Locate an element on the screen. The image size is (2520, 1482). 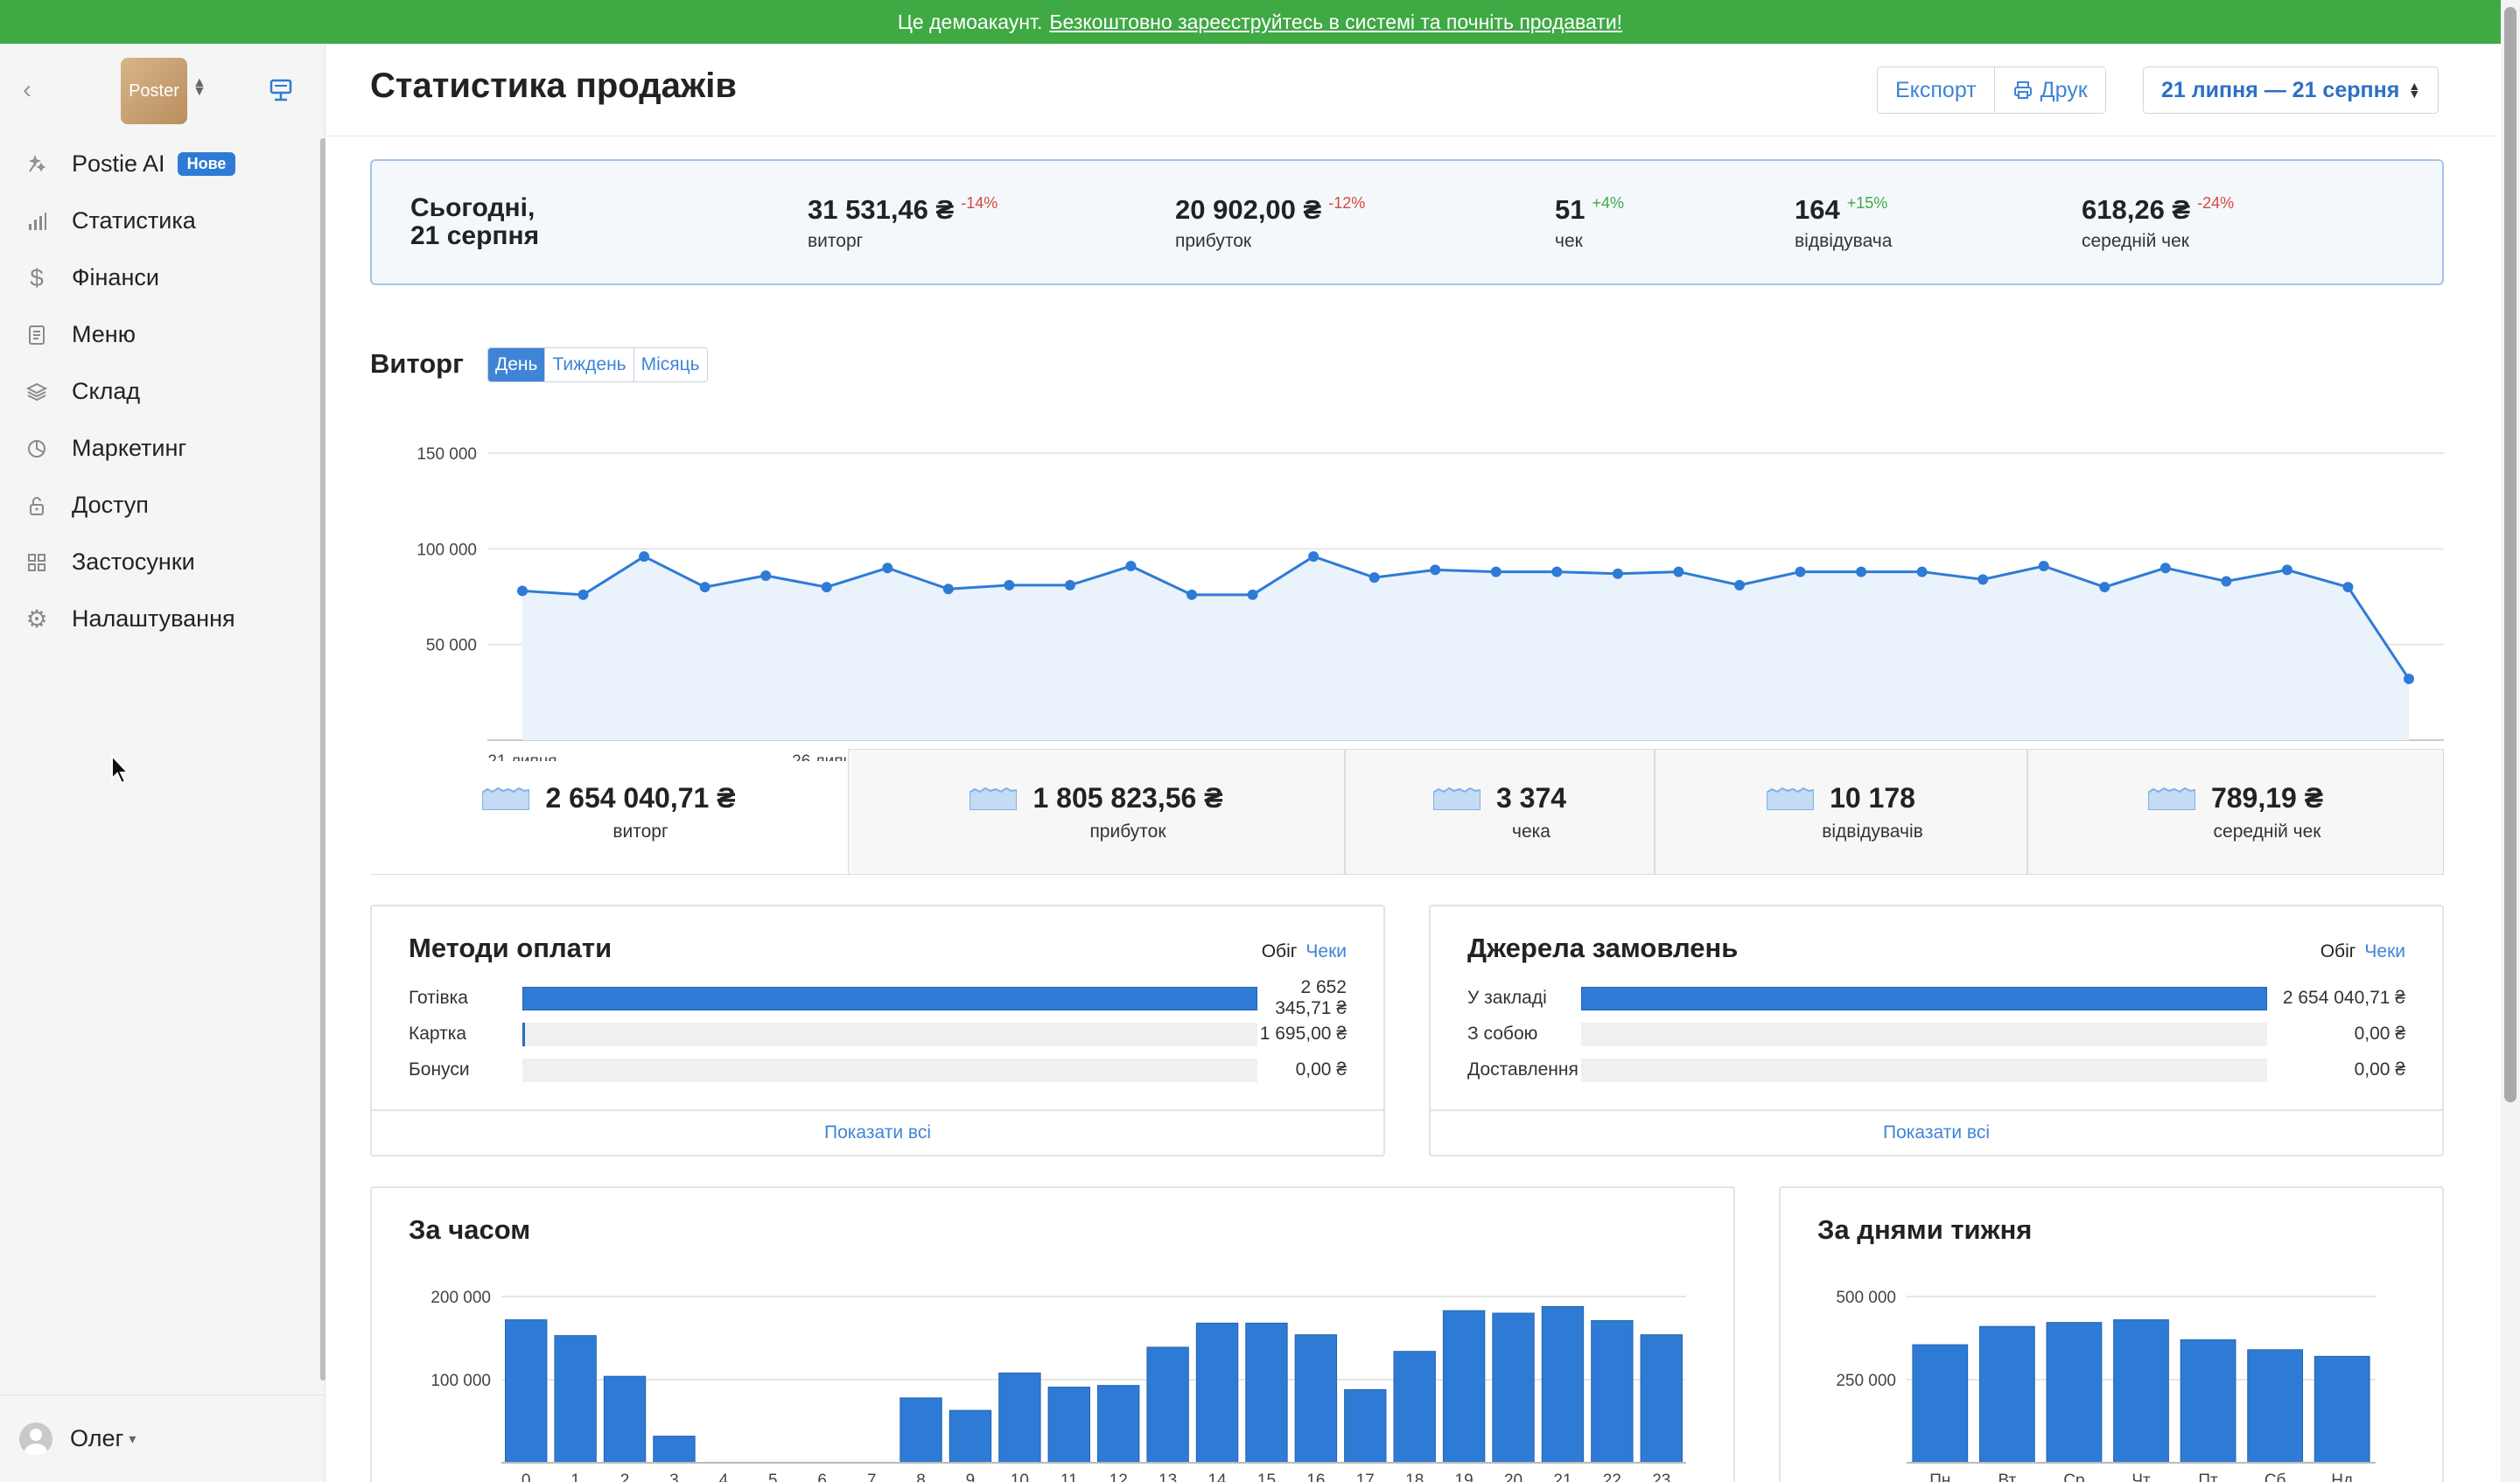
grid-icon is located at coordinates (36, 562).